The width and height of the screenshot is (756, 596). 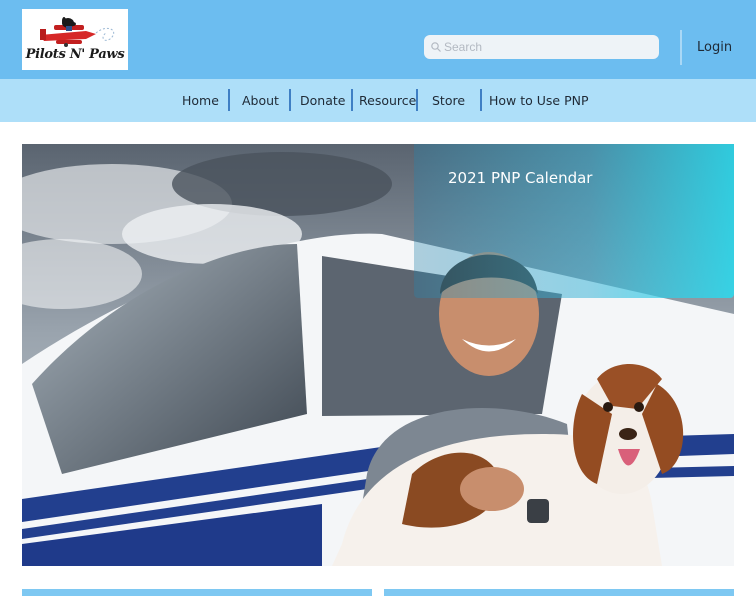 What do you see at coordinates (75, 54) in the screenshot?
I see `logo-text: Pilots N' Paws` at bounding box center [75, 54].